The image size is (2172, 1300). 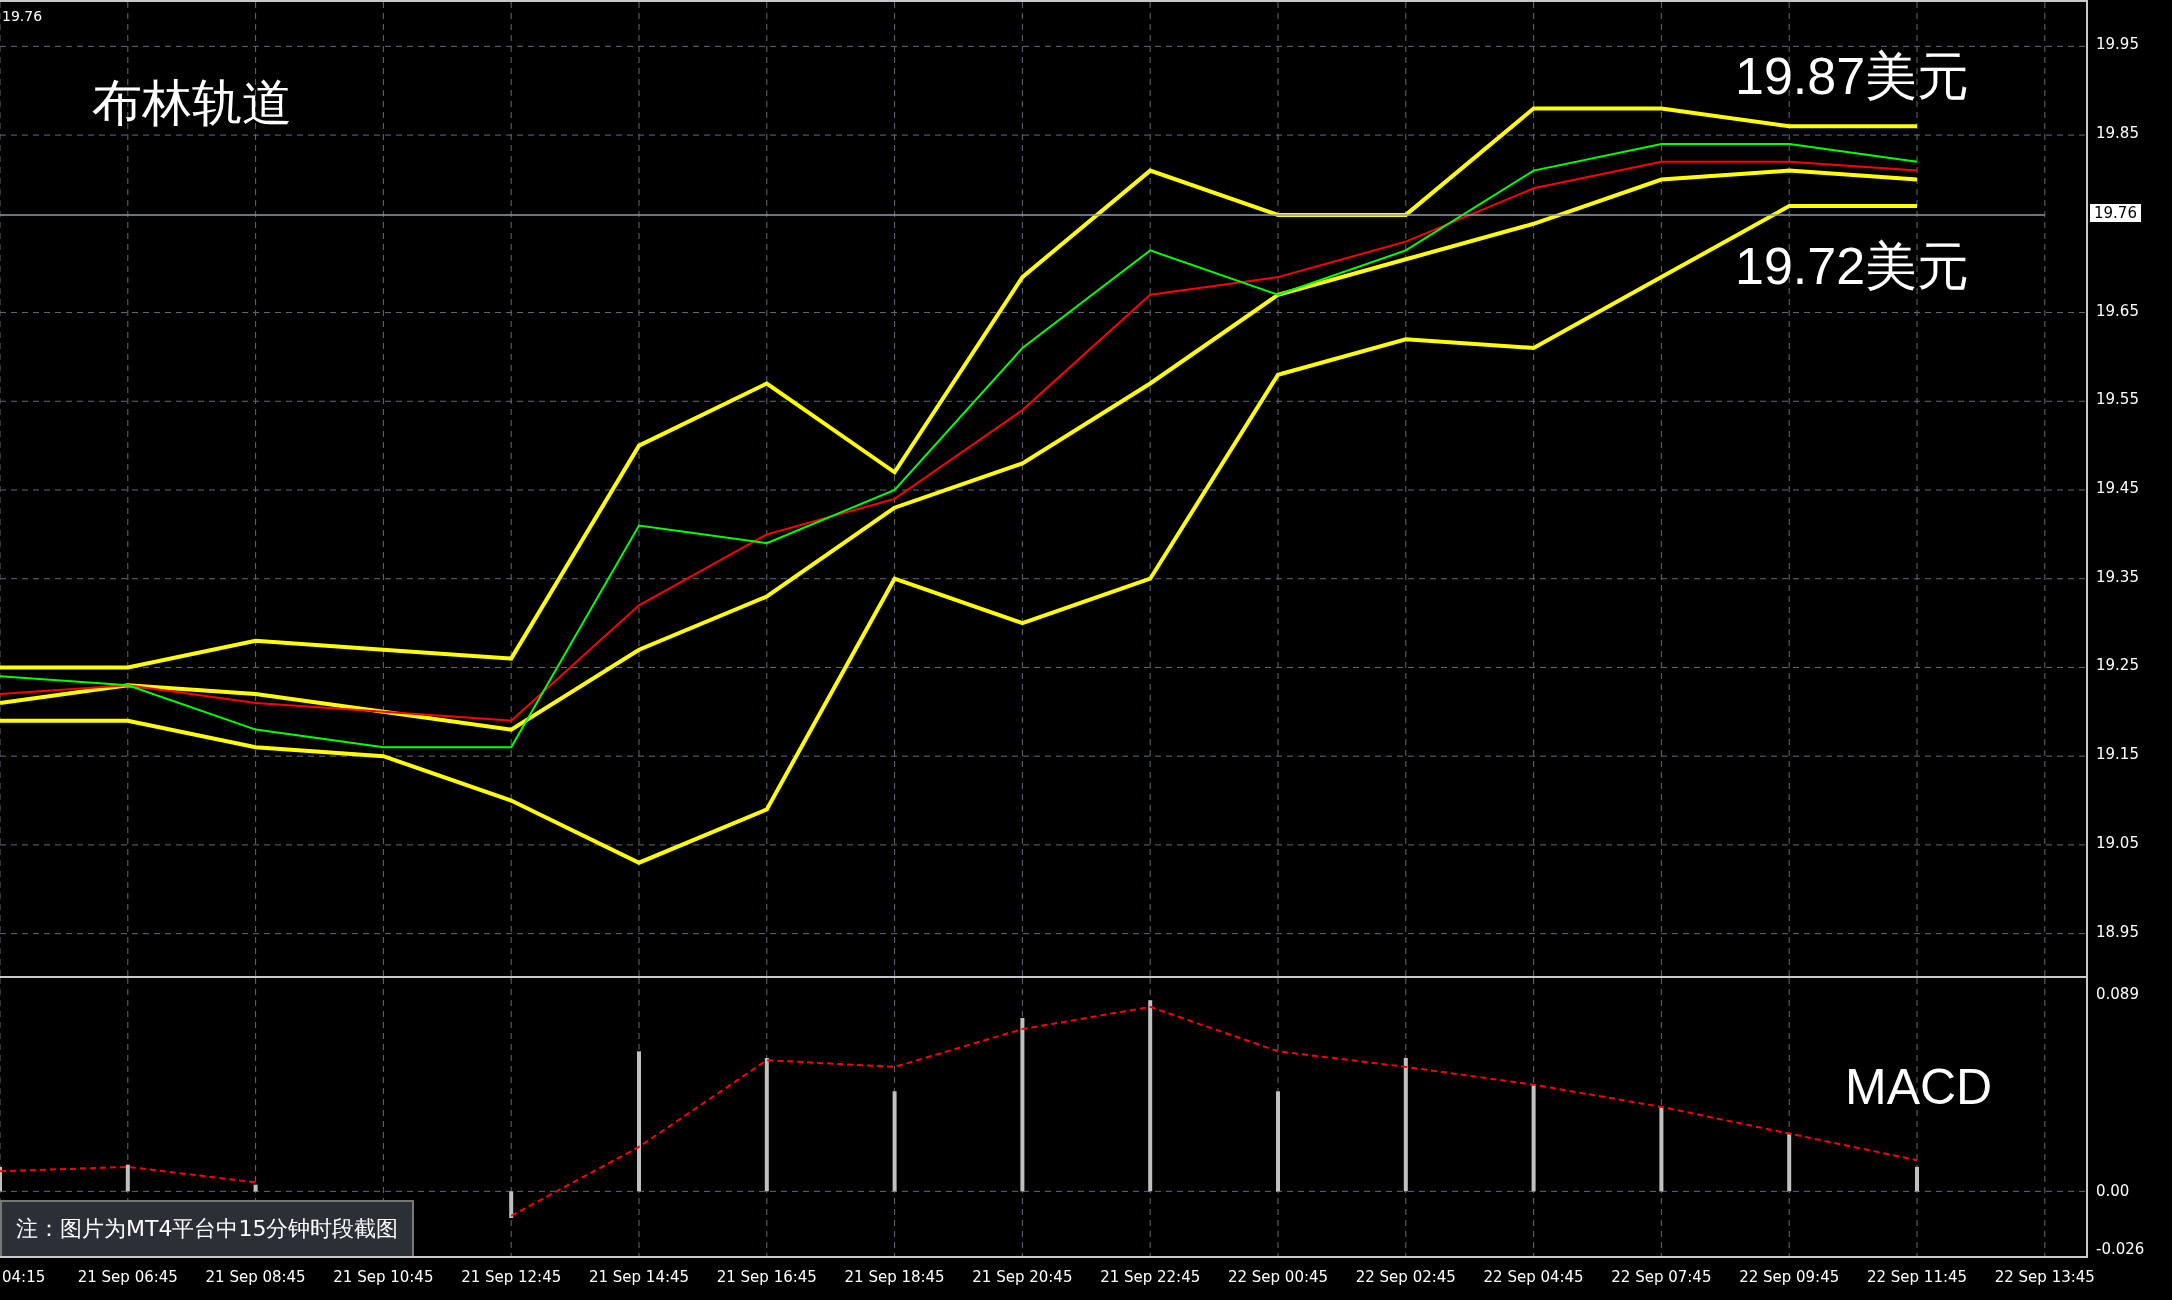 I want to click on axis-label: 0.089, so click(x=2117, y=993).